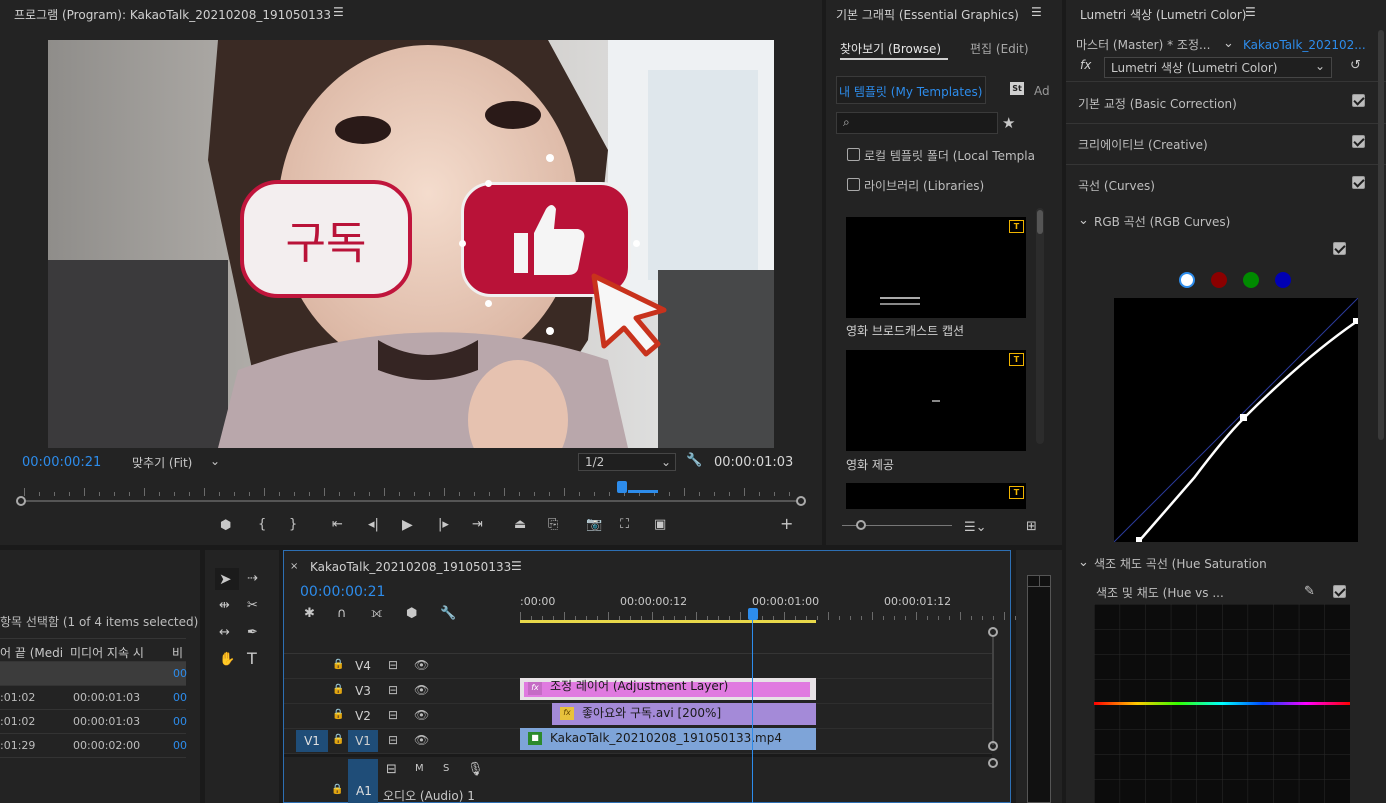 This screenshot has width=1386, height=803. Describe the element at coordinates (342, 614) in the screenshot. I see `snap-icon: ∩` at that location.